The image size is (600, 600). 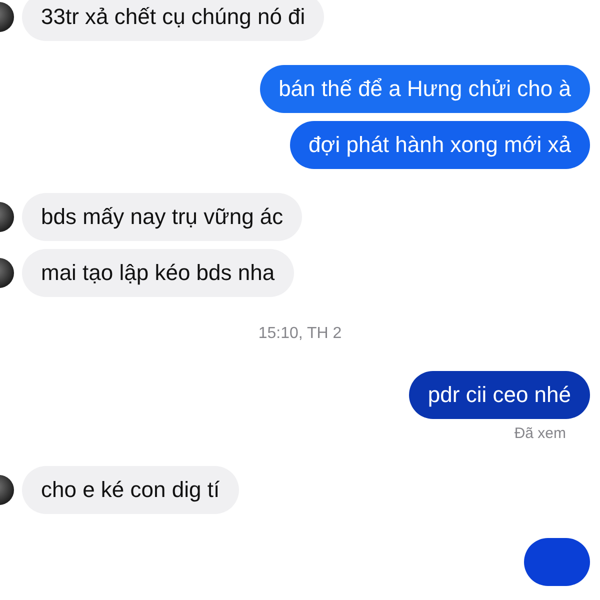 I want to click on message-bubble: pdr cii ceo nhé, so click(x=499, y=395).